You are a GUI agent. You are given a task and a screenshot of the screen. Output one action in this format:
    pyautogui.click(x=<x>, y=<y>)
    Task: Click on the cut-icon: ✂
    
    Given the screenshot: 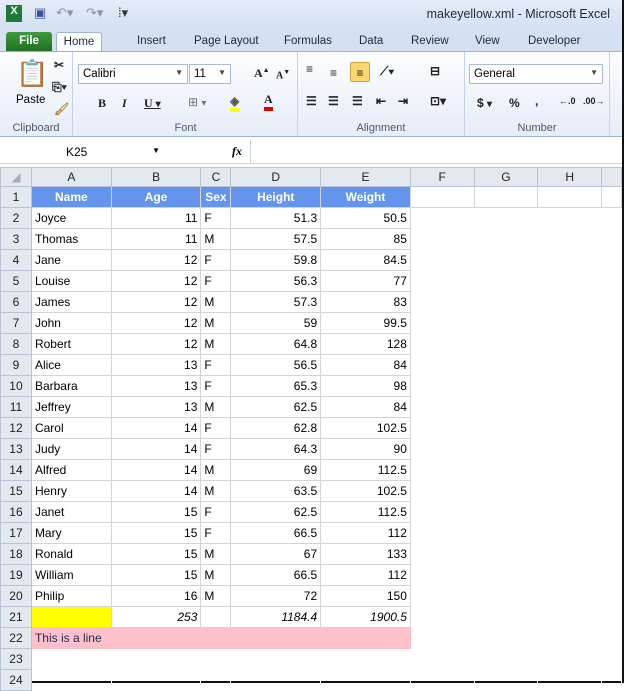 What is the action you would take?
    pyautogui.click(x=59, y=65)
    